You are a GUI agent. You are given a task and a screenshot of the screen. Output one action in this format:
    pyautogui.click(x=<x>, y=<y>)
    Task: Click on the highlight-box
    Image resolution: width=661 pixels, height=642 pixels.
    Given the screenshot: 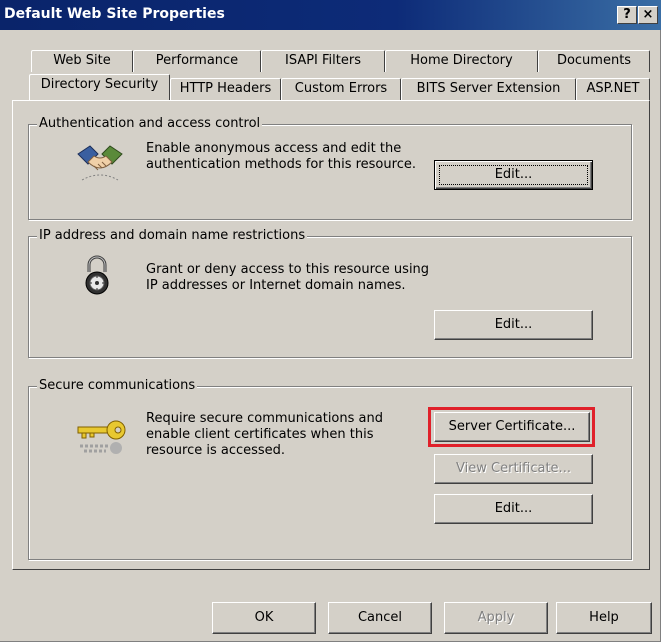 What is the action you would take?
    pyautogui.click(x=511, y=427)
    